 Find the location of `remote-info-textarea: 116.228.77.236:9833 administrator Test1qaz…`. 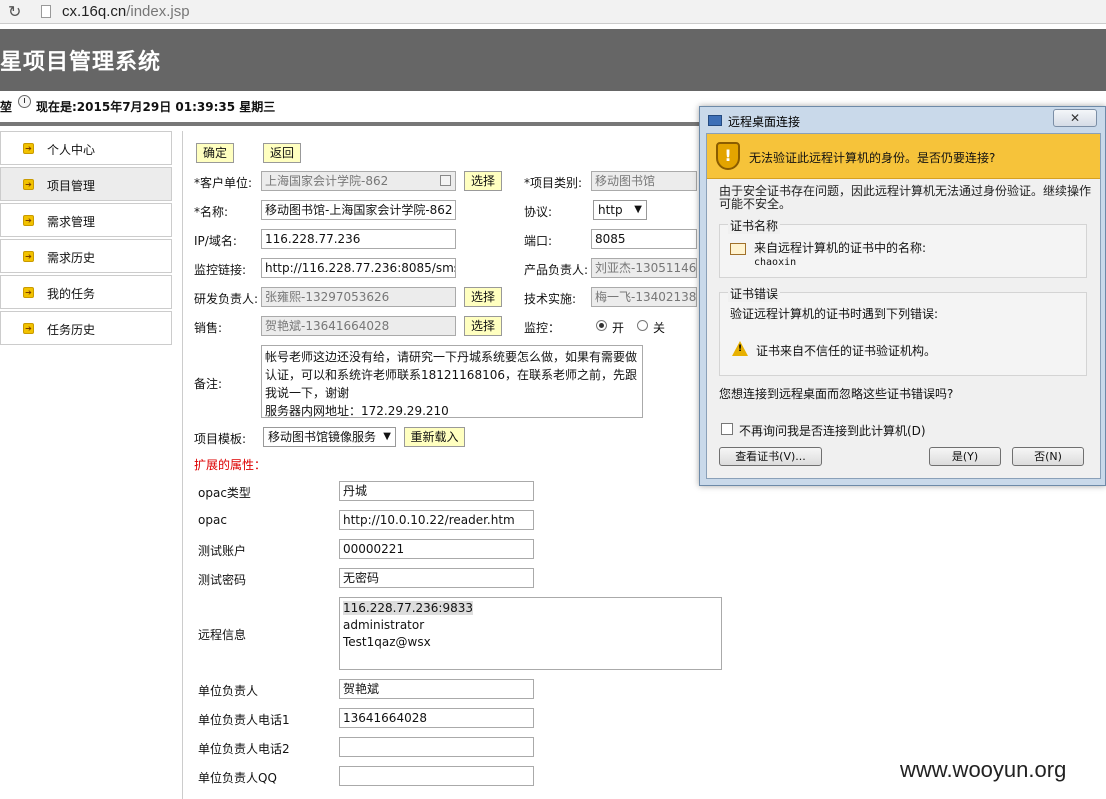

remote-info-textarea: 116.228.77.236:9833 administrator Test1qaz… is located at coordinates (530, 633).